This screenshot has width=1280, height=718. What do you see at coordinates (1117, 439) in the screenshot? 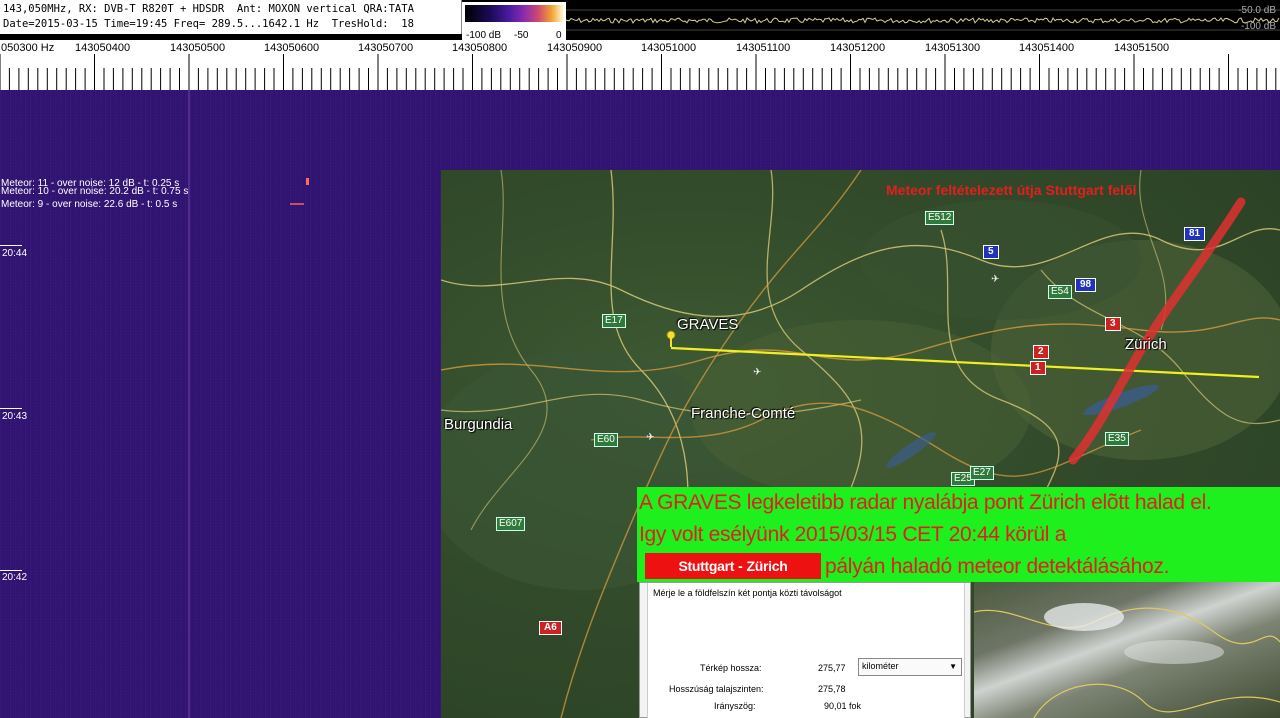
I see `road-shield-e35: E35` at bounding box center [1117, 439].